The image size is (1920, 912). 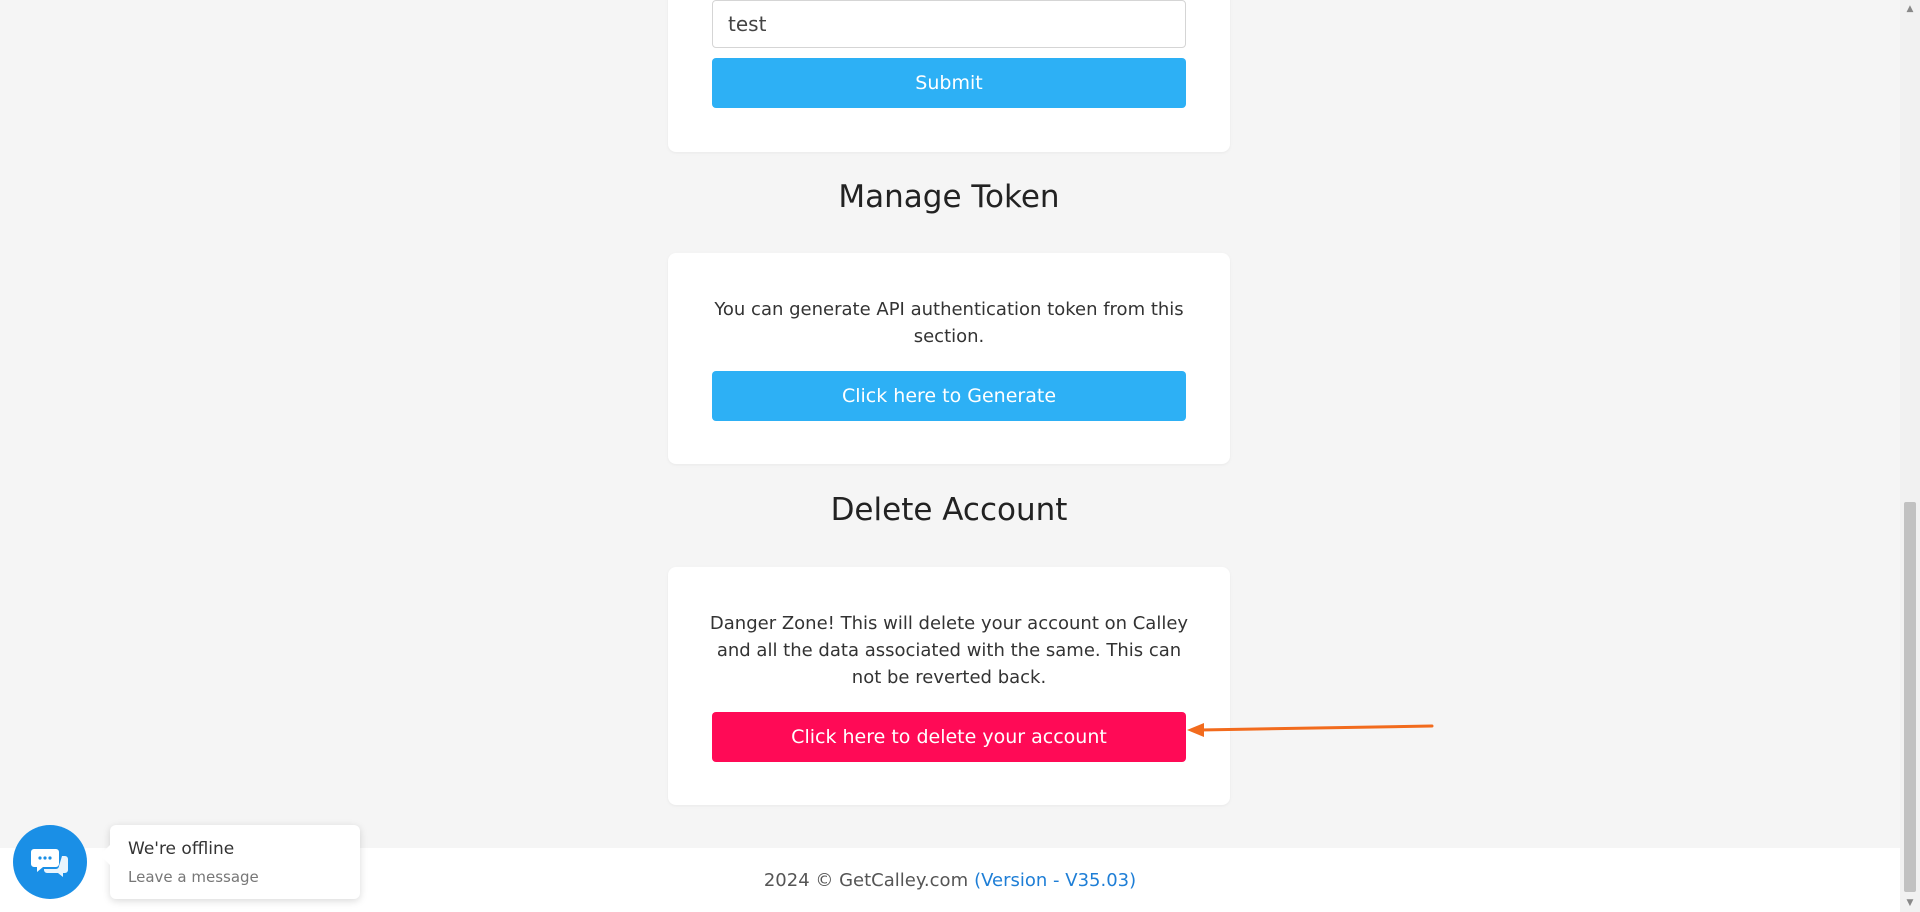 What do you see at coordinates (949, 396) in the screenshot?
I see `generate-token-button: Click here to Generate` at bounding box center [949, 396].